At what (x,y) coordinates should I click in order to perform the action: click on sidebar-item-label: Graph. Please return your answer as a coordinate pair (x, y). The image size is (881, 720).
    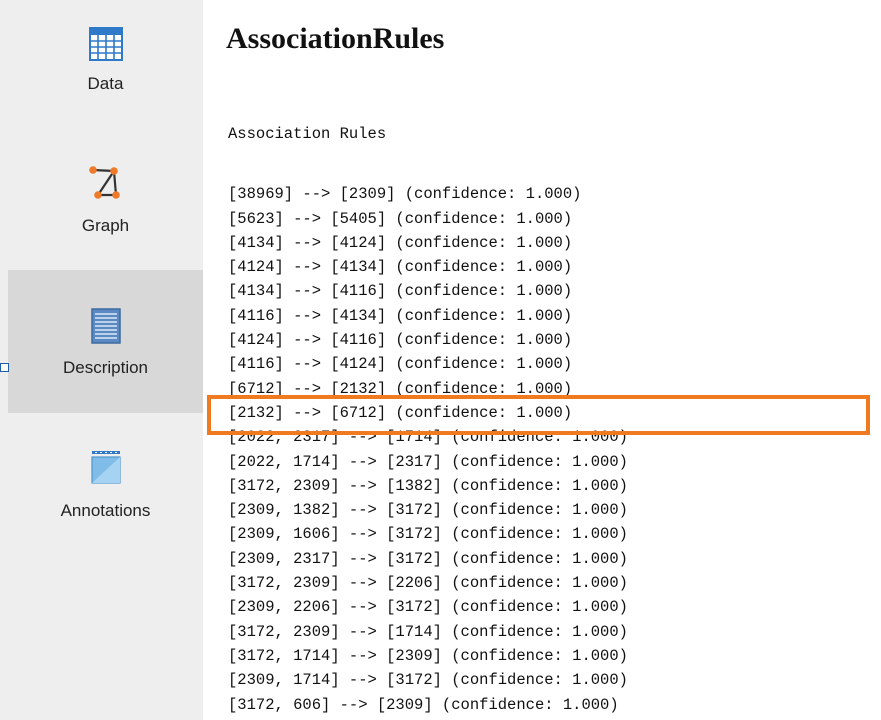
    Looking at the image, I should click on (105, 225).